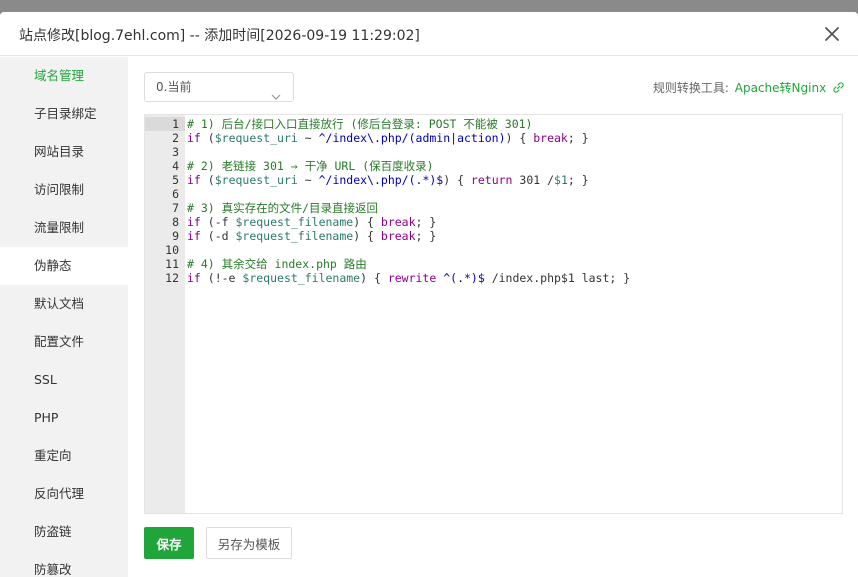  I want to click on code-text: # 2) 老链接 301 → 干净 URL (保百度收录), so click(310, 166).